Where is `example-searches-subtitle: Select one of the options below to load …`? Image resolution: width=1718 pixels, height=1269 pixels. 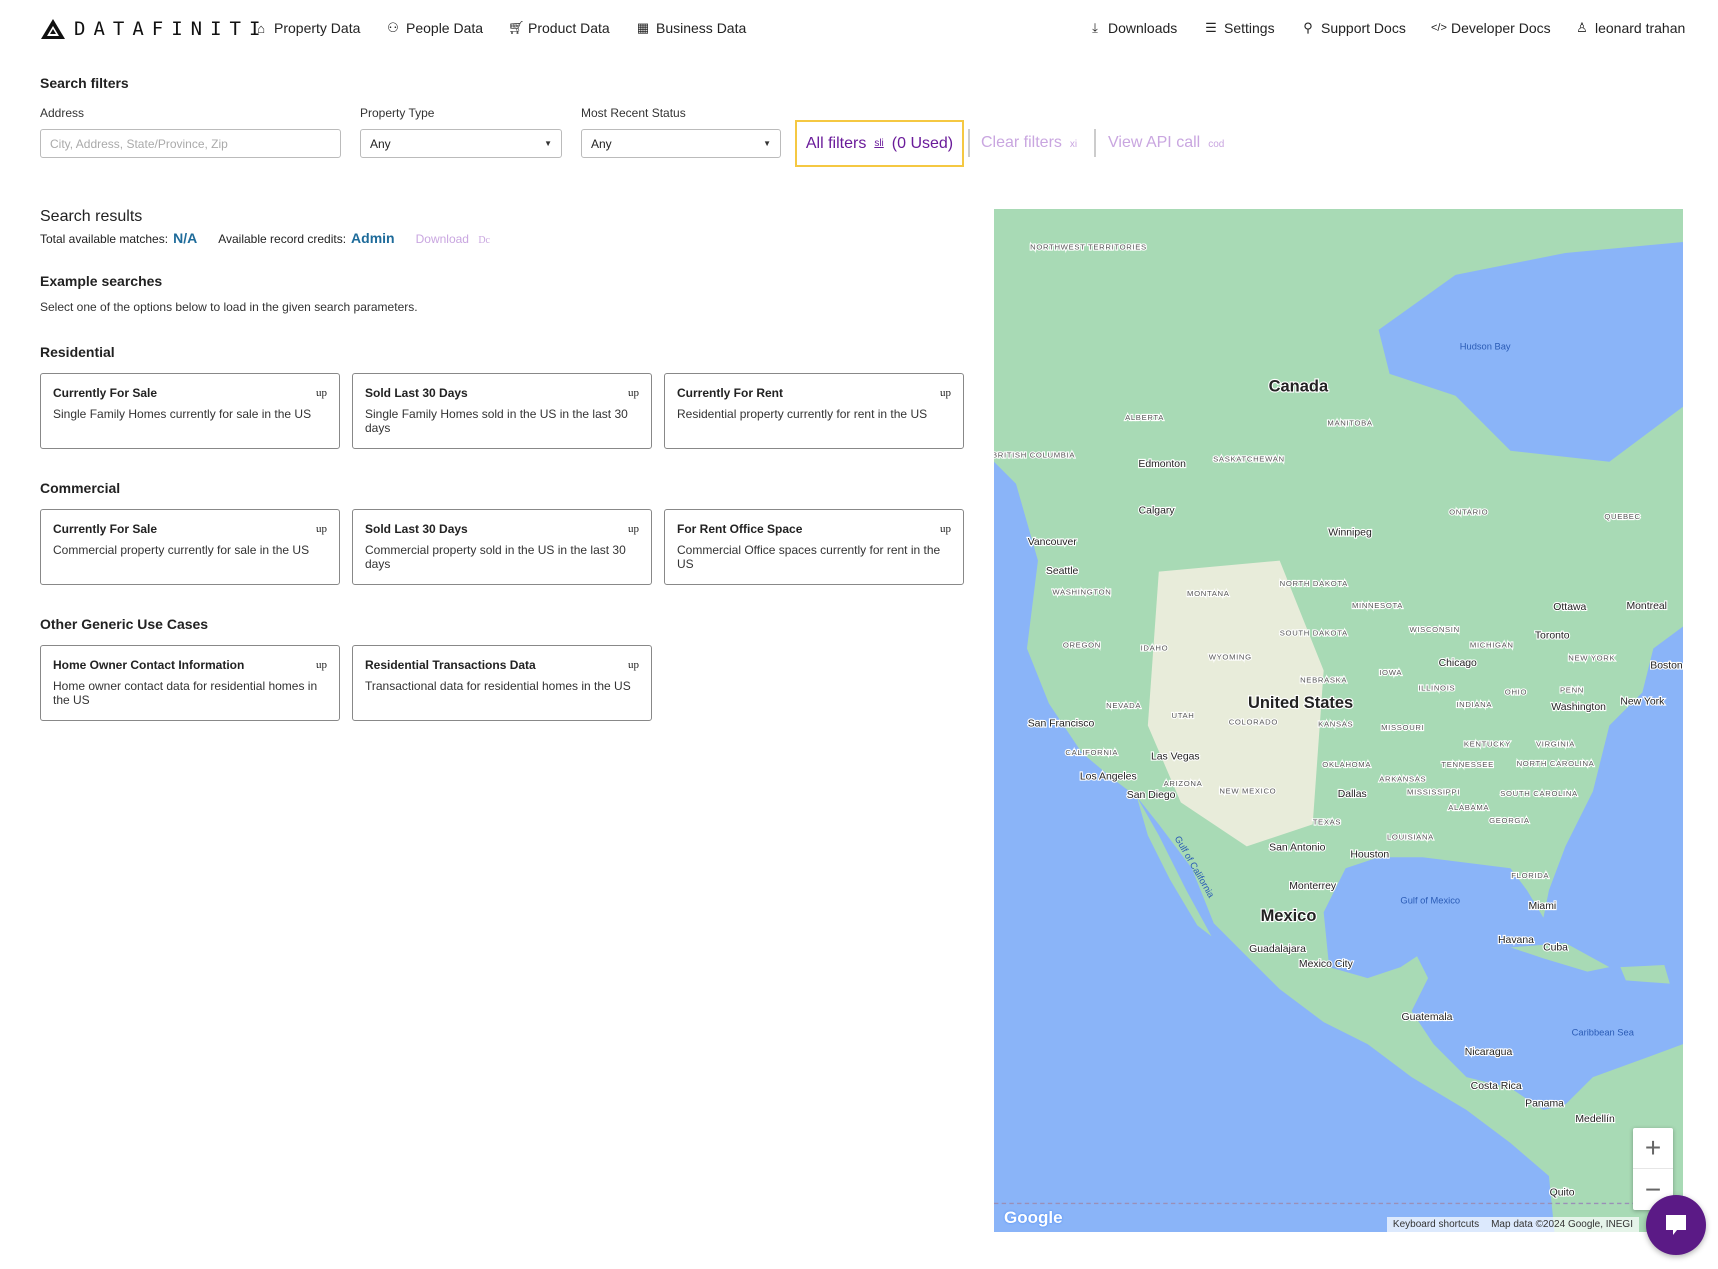 example-searches-subtitle: Select one of the options below to load … is located at coordinates (229, 307).